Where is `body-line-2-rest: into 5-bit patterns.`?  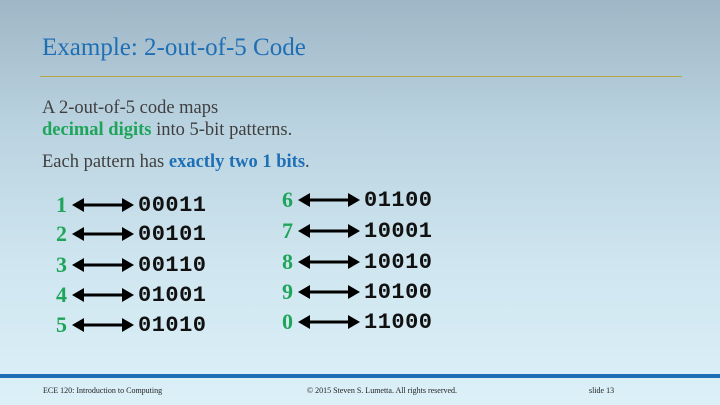
body-line-2-rest: into 5-bit patterns. is located at coordinates (222, 130).